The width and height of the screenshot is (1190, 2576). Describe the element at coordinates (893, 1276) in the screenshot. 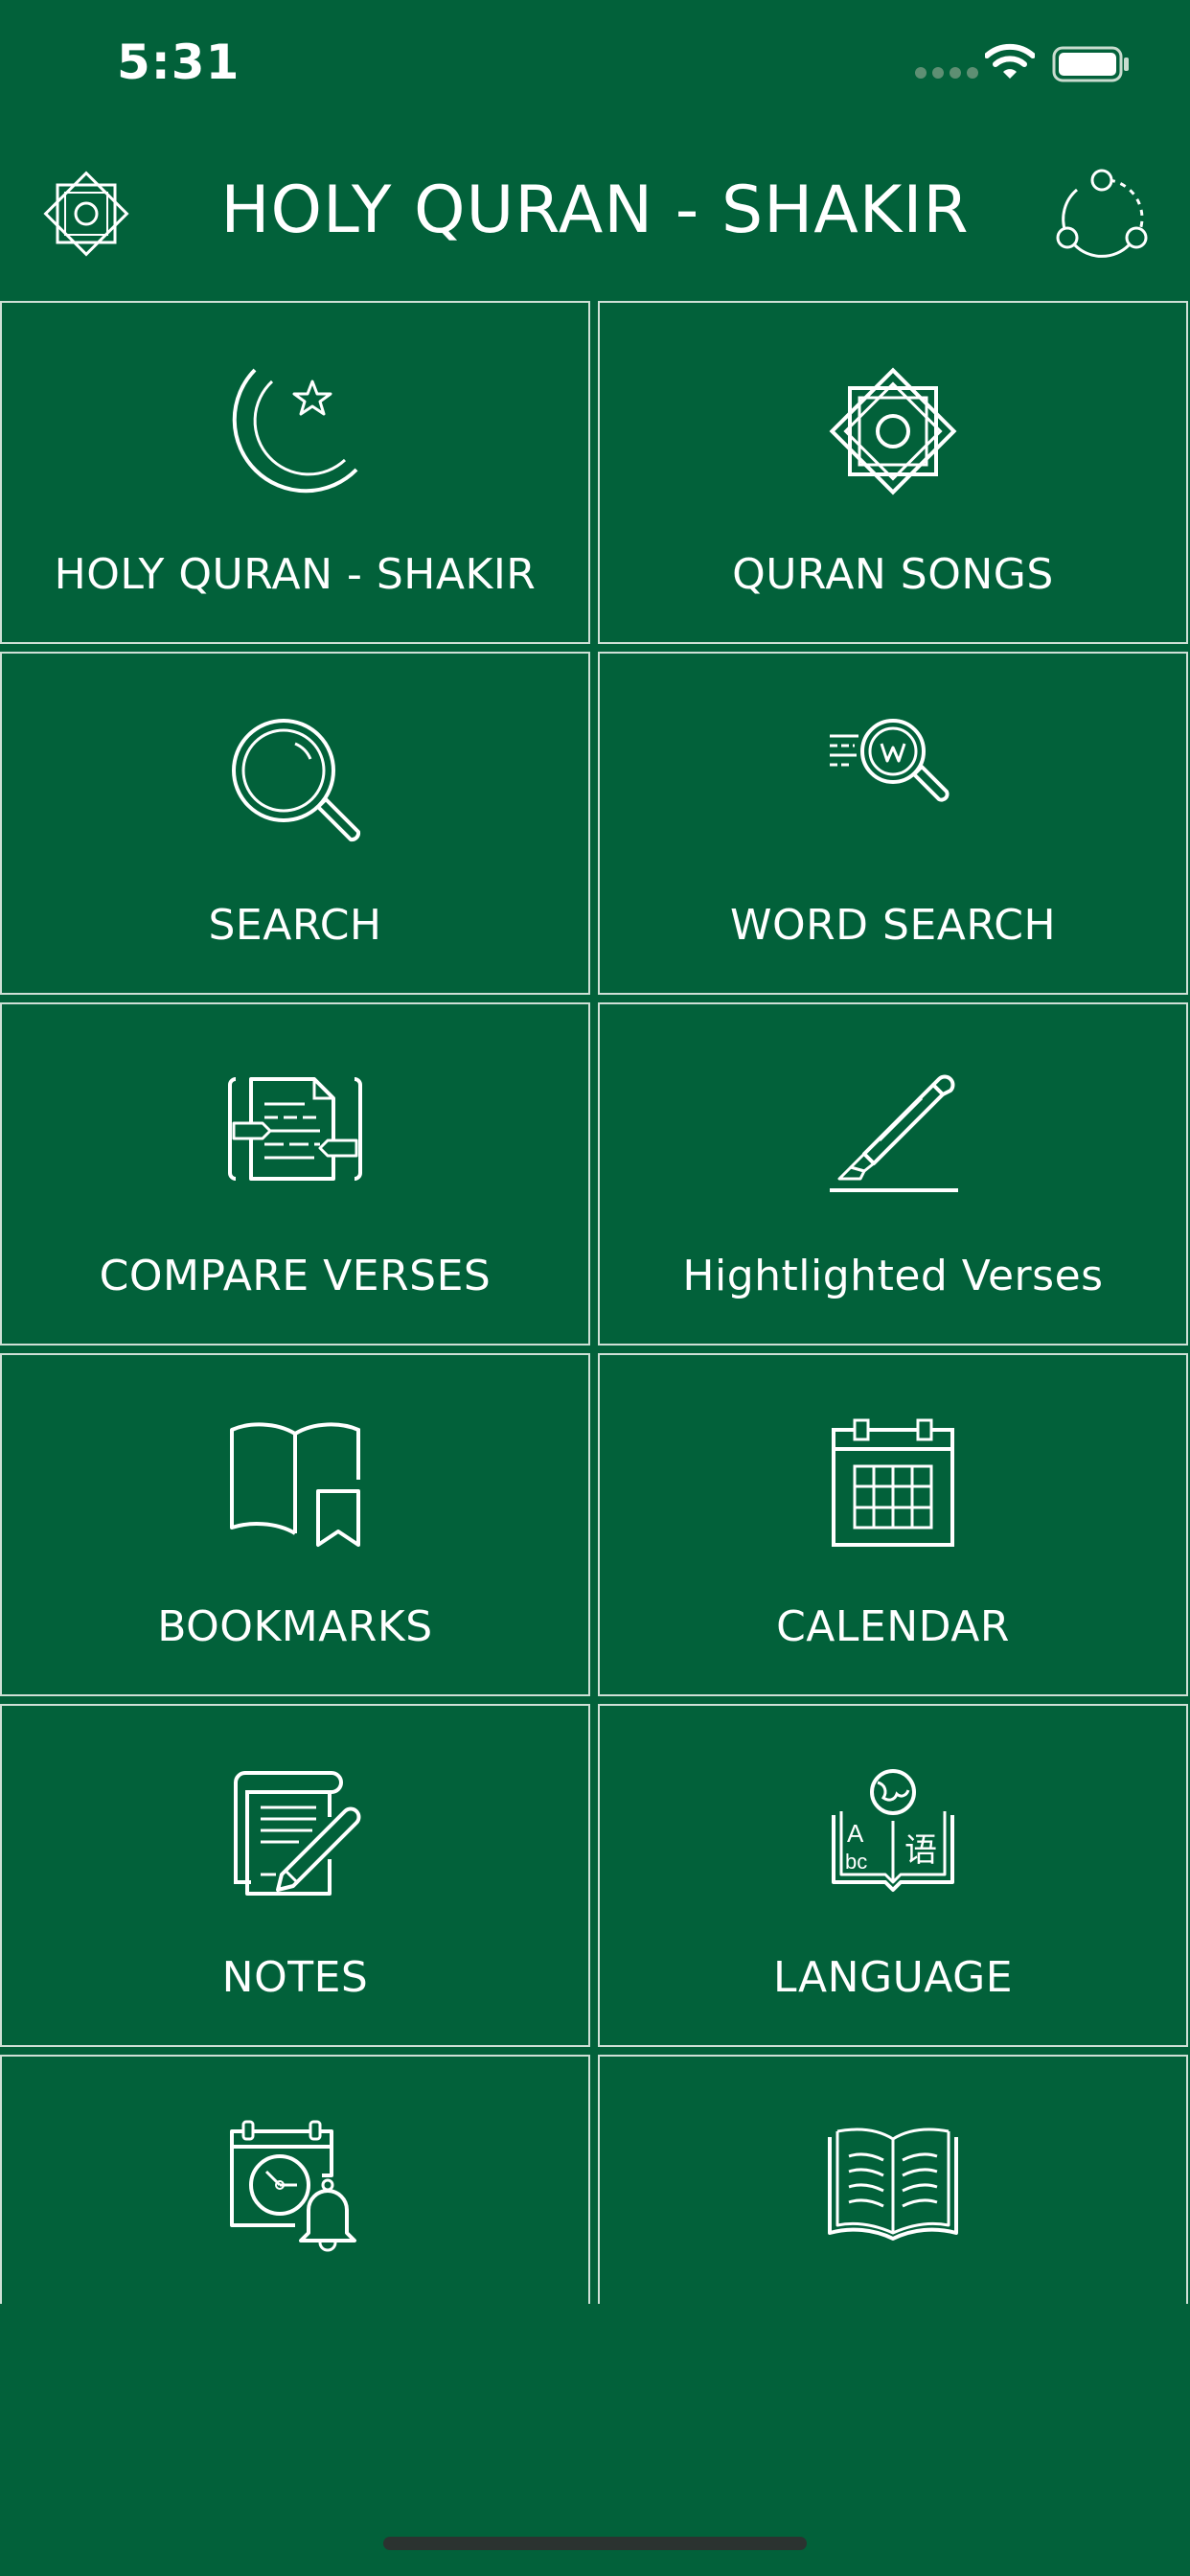

I see `tile-label: Hightlighted Verses` at that location.